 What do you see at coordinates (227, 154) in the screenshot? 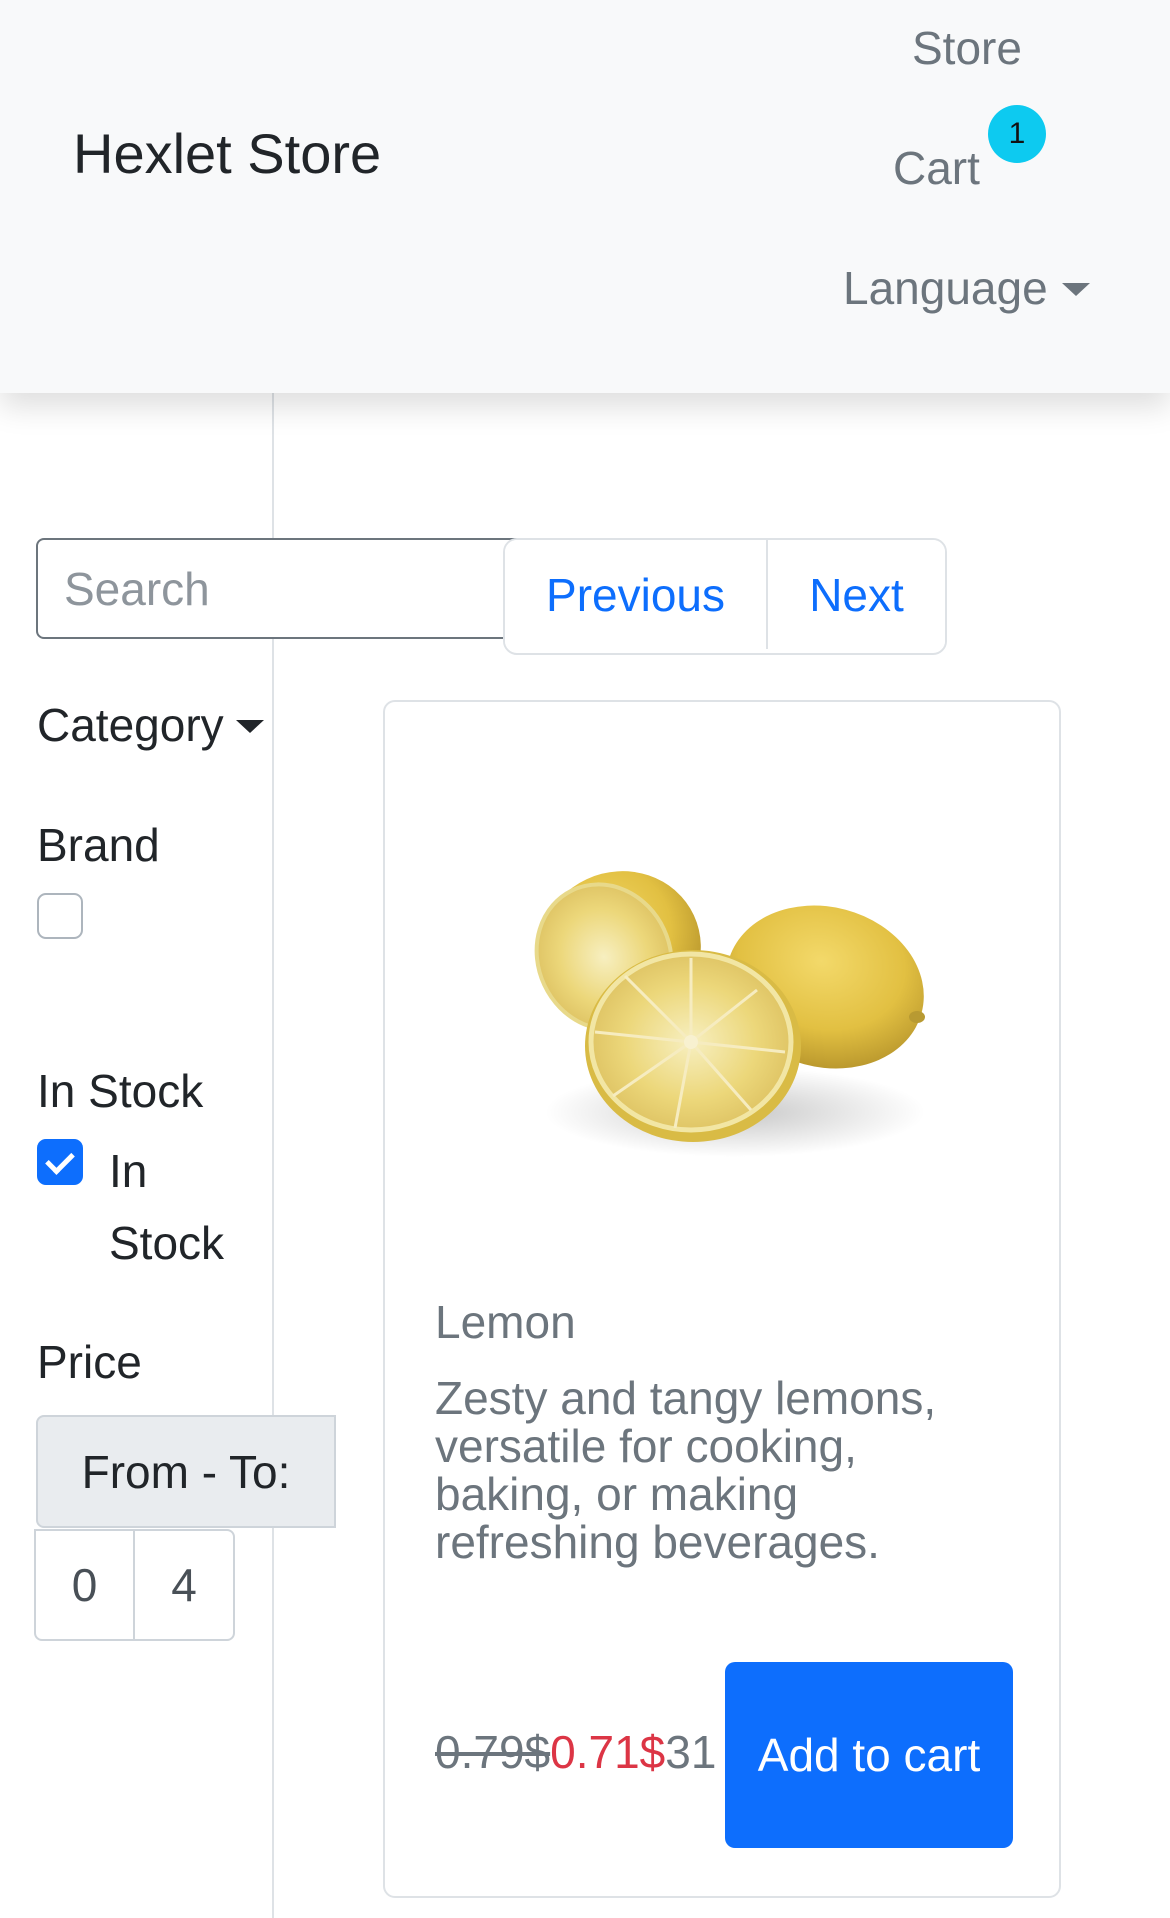
I see `brand-logo: Hexlet Store` at bounding box center [227, 154].